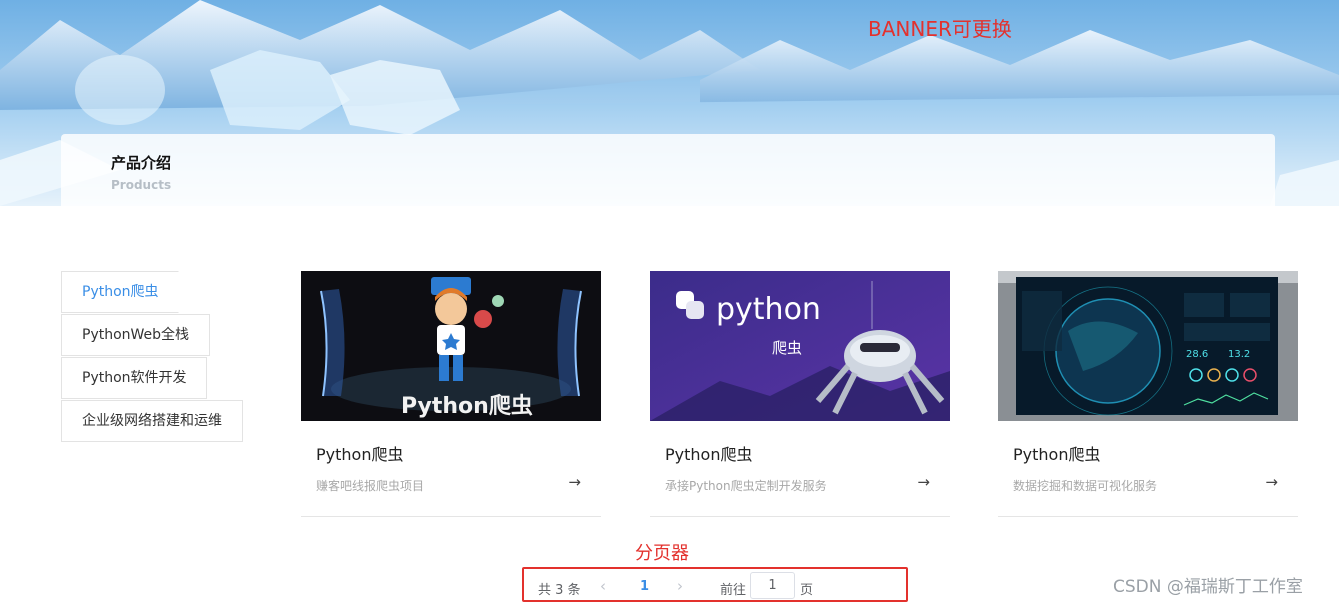 The width and height of the screenshot is (1339, 602). I want to click on product-desc: 数据挖掘和数据可视化服务, so click(1085, 486).